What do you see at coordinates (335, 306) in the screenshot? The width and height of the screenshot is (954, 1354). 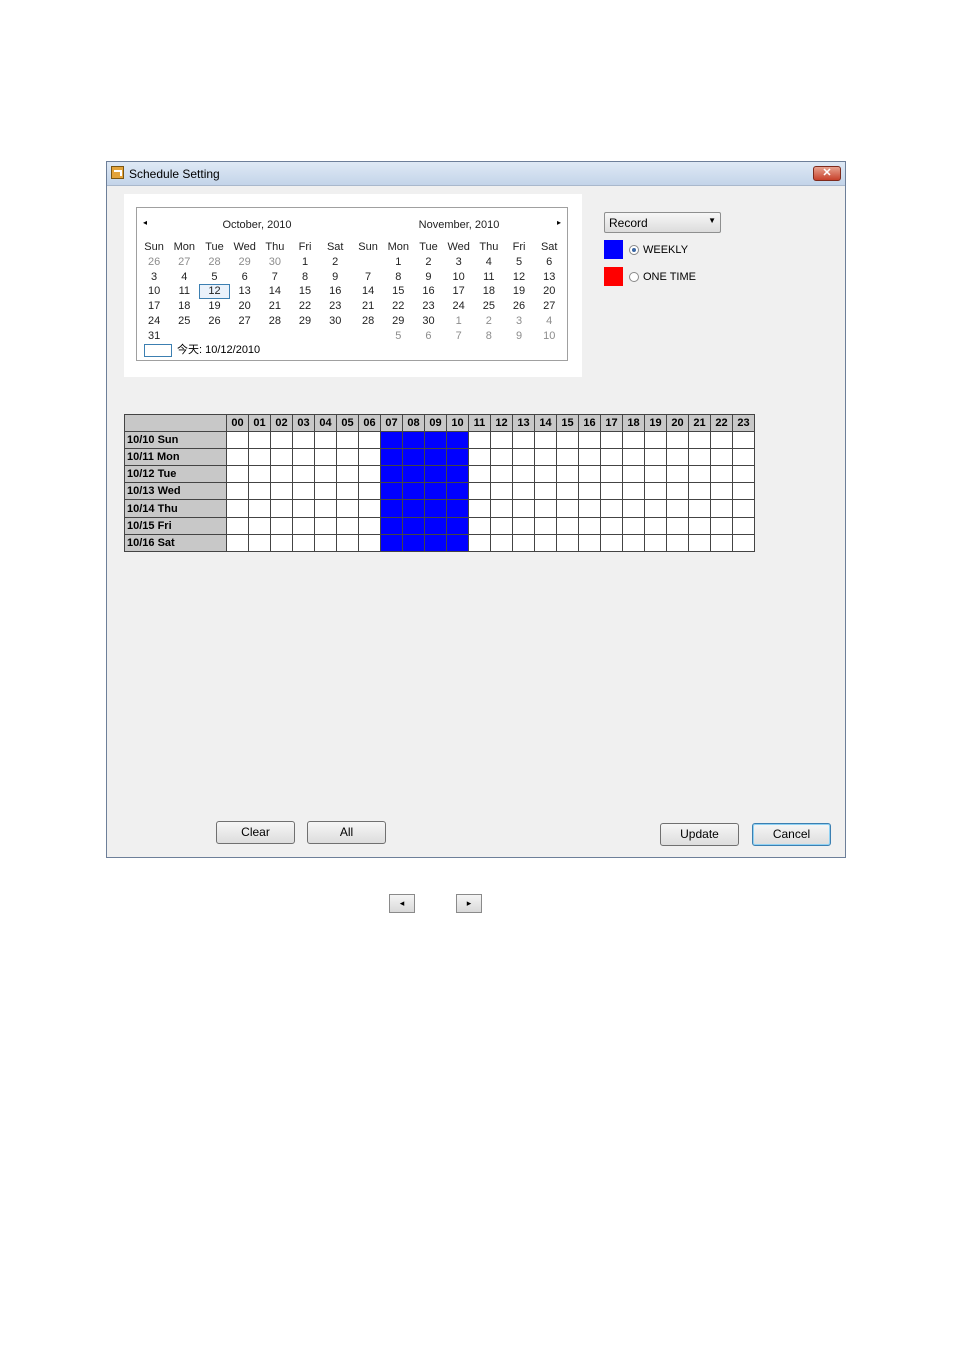 I see `calendar-day: 23` at bounding box center [335, 306].